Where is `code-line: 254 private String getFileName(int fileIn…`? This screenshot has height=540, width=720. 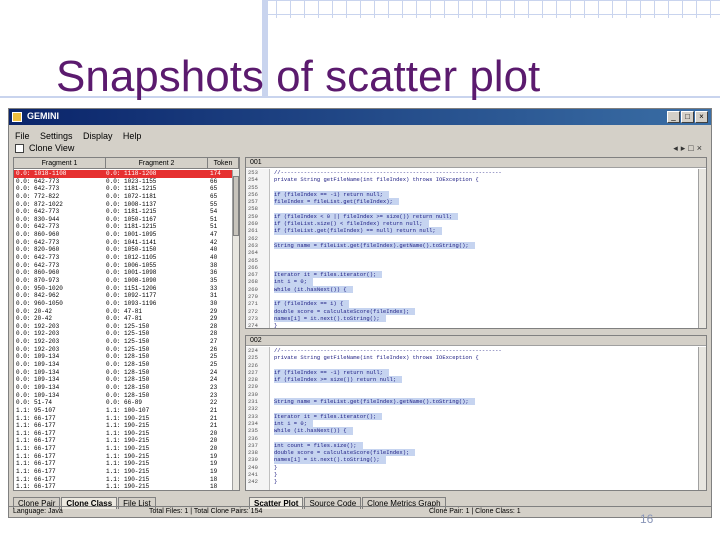 code-line: 254 private String getFileName(int fileIn… is located at coordinates (471, 179).